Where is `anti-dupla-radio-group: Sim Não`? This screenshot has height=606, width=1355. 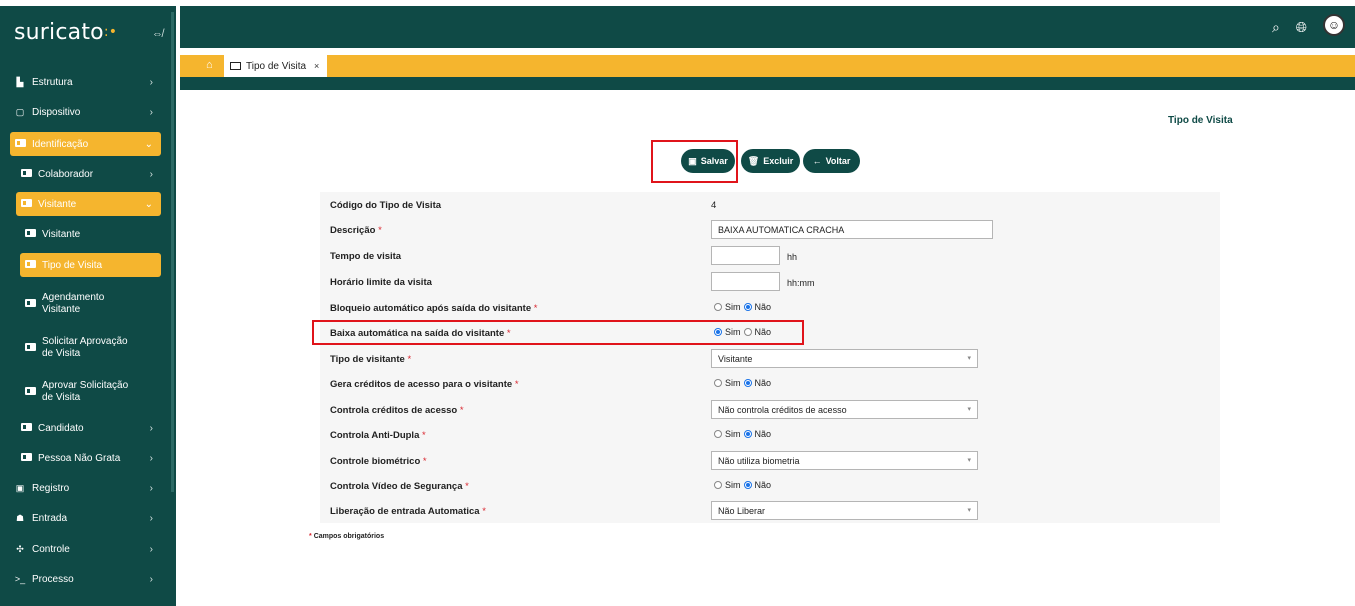 anti-dupla-radio-group: Sim Não is located at coordinates (742, 434).